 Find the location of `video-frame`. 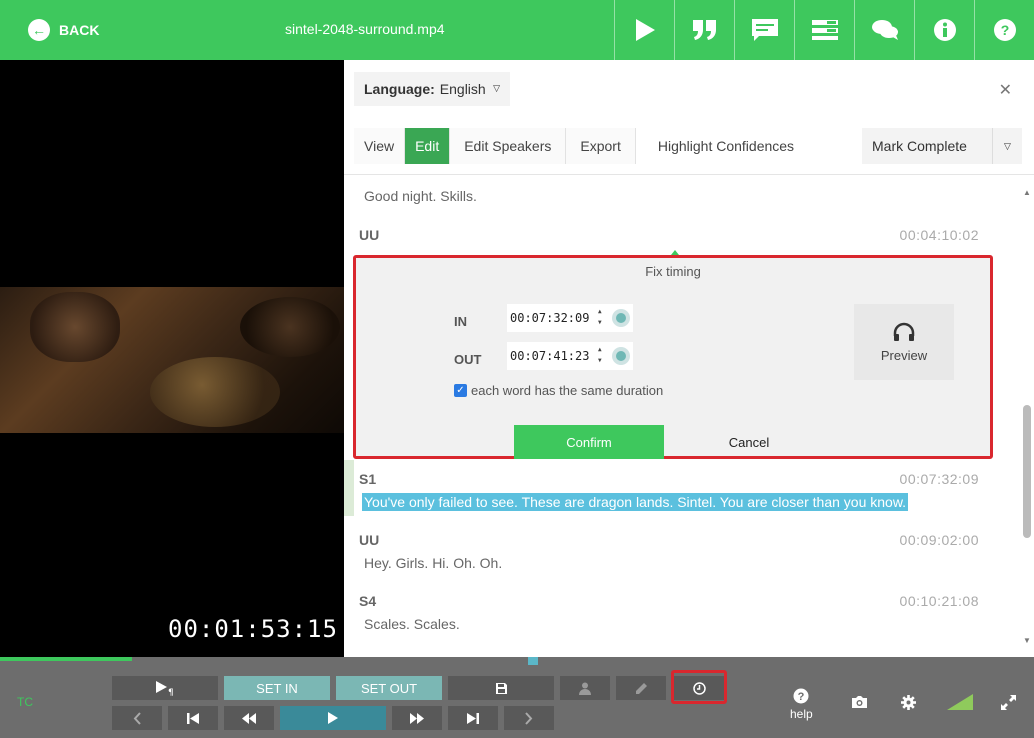

video-frame is located at coordinates (172, 360).